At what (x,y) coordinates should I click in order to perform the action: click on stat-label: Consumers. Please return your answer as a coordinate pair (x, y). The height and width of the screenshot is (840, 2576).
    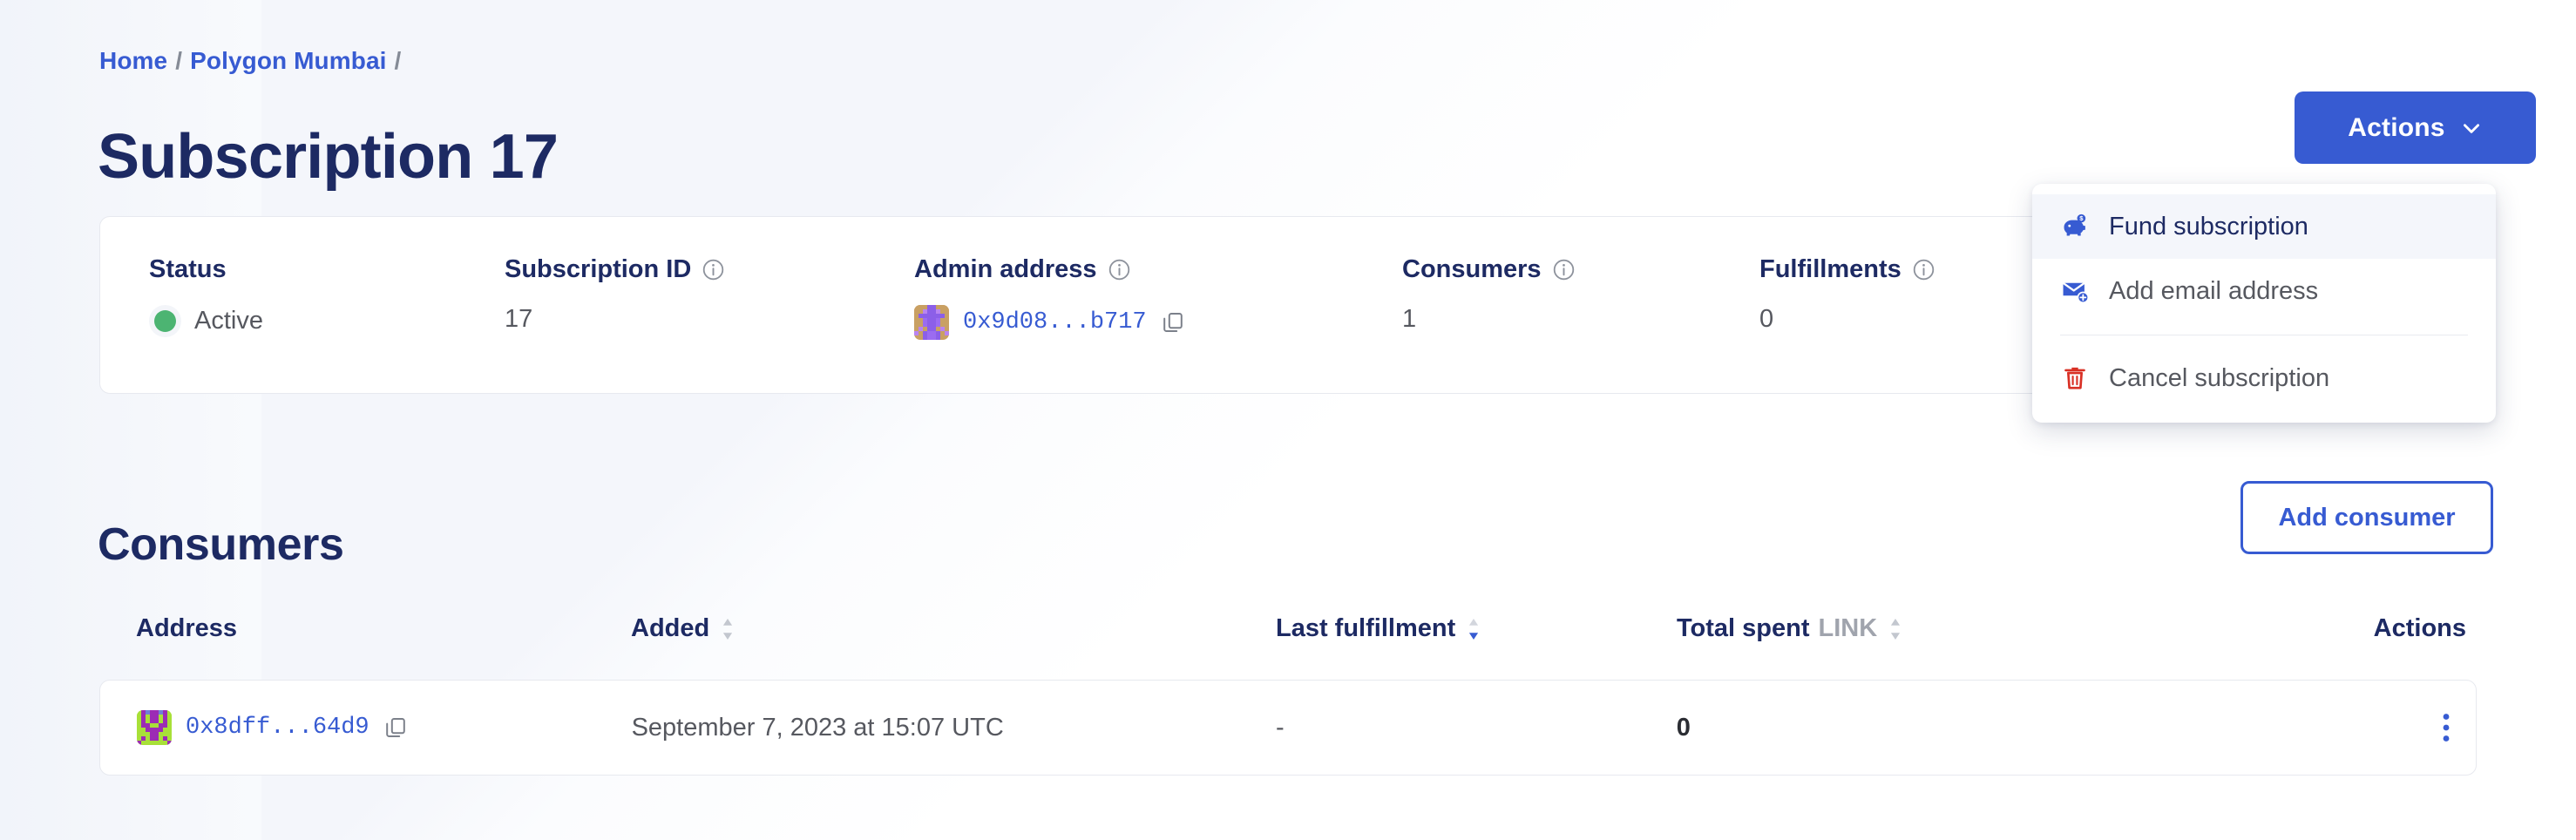
    Looking at the image, I should click on (1557, 269).